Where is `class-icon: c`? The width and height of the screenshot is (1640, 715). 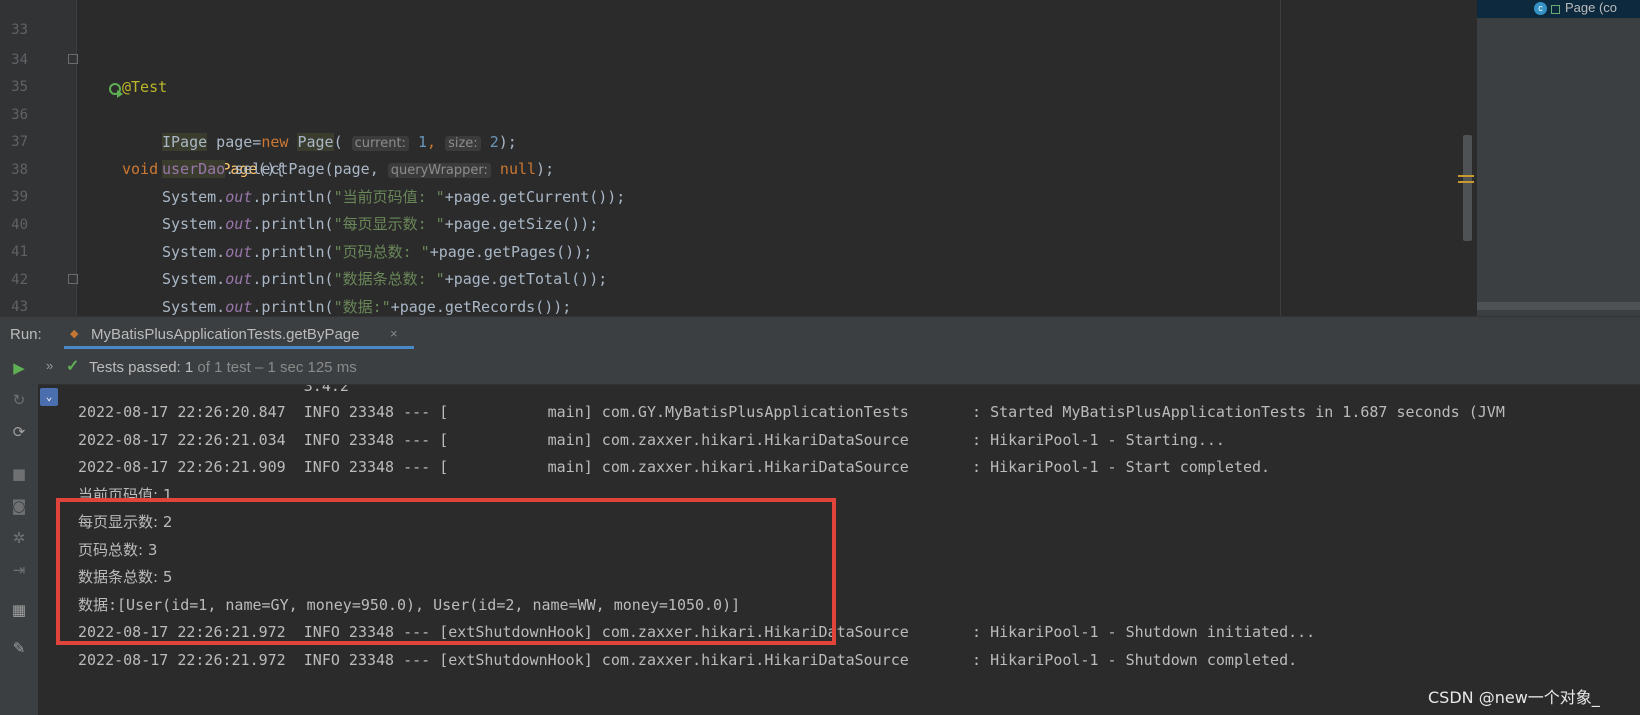 class-icon: c is located at coordinates (1540, 8).